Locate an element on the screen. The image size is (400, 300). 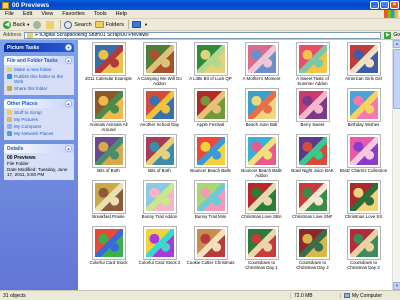
other-places-header: Other Places ▲ is located at coordinates (39, 103).